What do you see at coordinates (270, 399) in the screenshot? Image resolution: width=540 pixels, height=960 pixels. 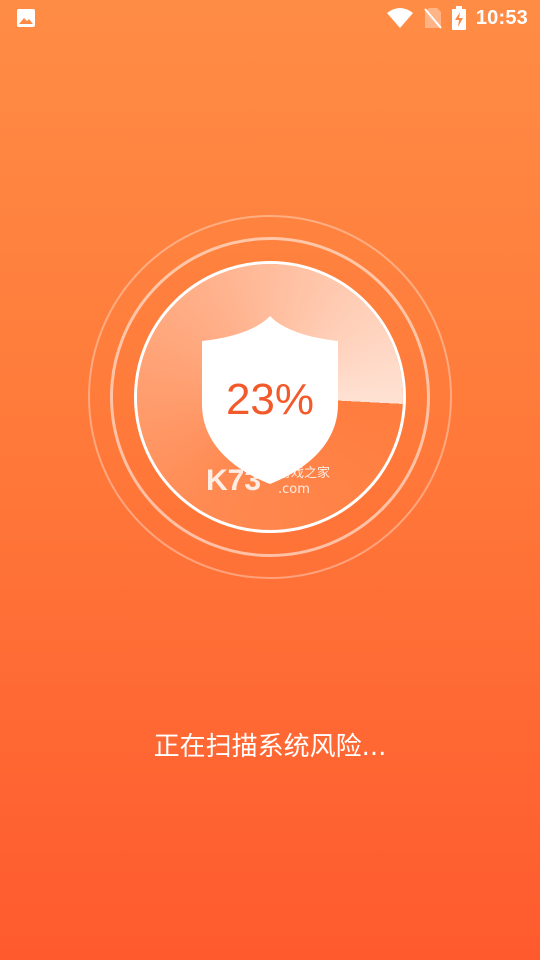 I see `scan-progress-percent: 23%` at bounding box center [270, 399].